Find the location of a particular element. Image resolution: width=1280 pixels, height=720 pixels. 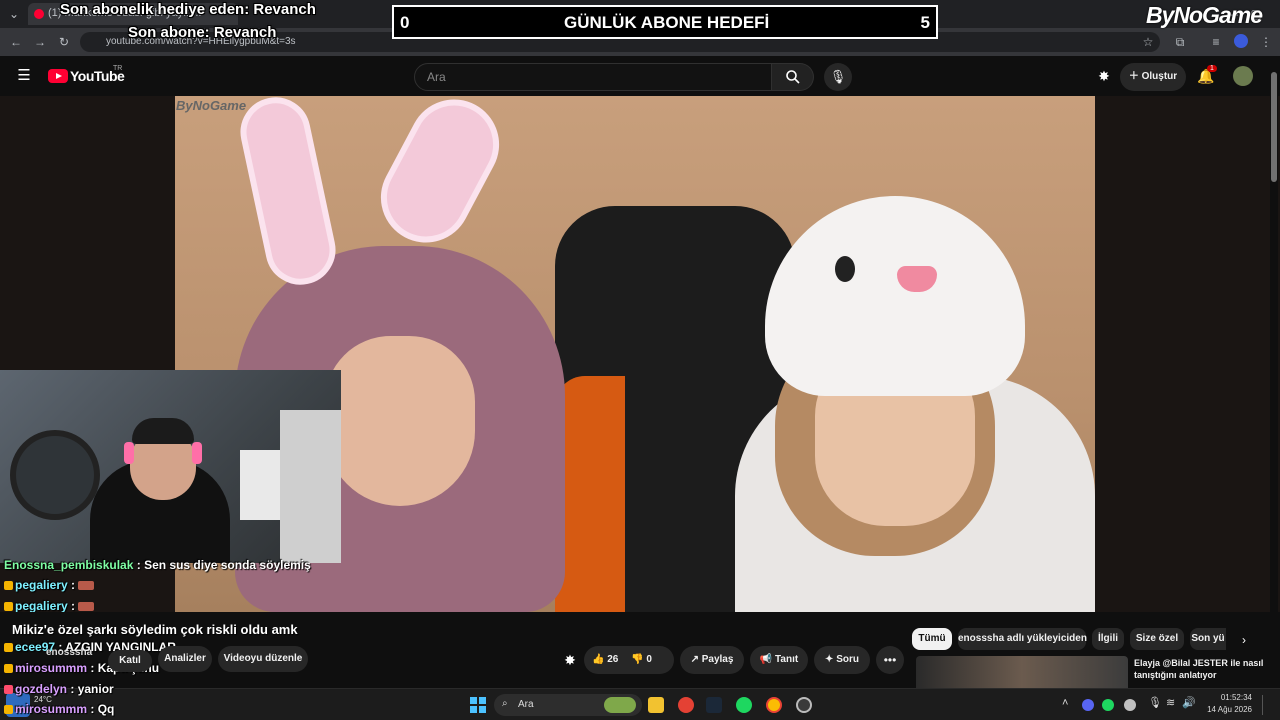

dislike-button: 👎 0 is located at coordinates (641, 659).